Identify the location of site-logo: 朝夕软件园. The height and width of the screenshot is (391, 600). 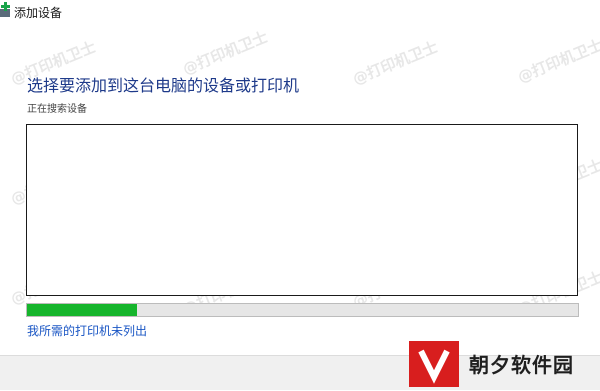
(499, 364).